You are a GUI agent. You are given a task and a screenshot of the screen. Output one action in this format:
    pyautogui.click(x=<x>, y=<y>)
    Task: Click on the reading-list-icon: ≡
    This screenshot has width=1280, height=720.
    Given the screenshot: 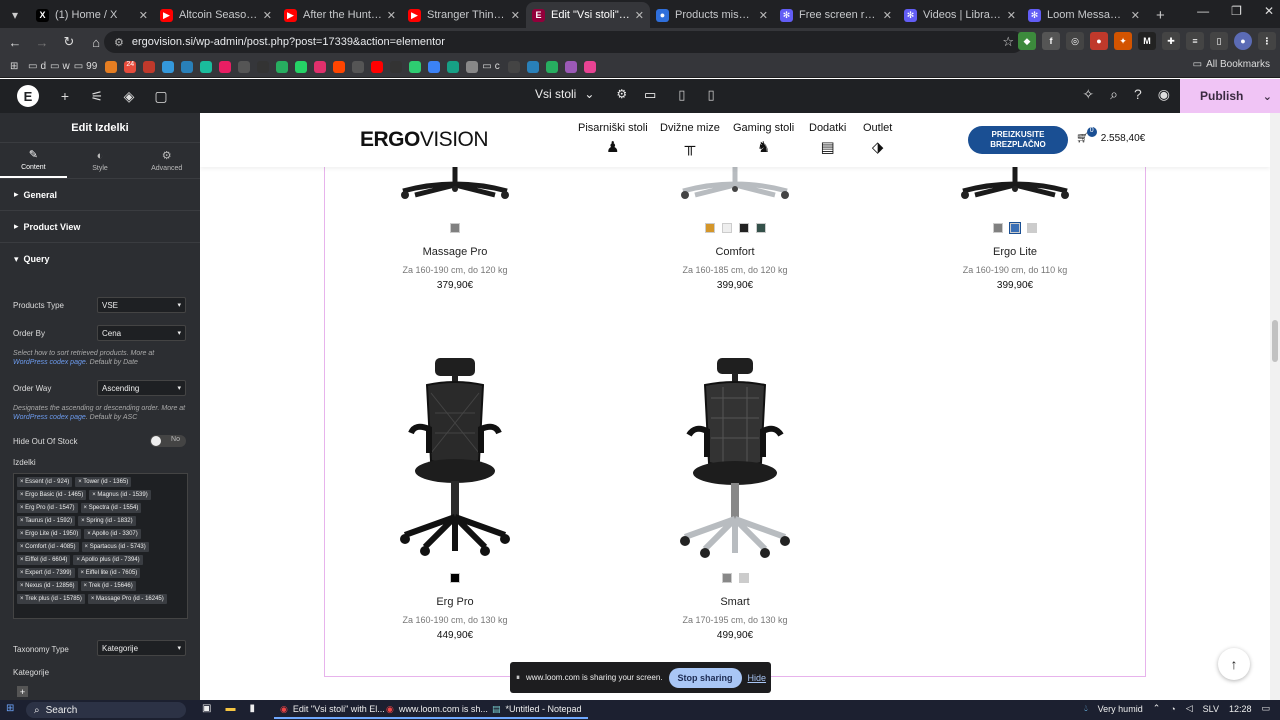 What is the action you would take?
    pyautogui.click(x=1195, y=41)
    